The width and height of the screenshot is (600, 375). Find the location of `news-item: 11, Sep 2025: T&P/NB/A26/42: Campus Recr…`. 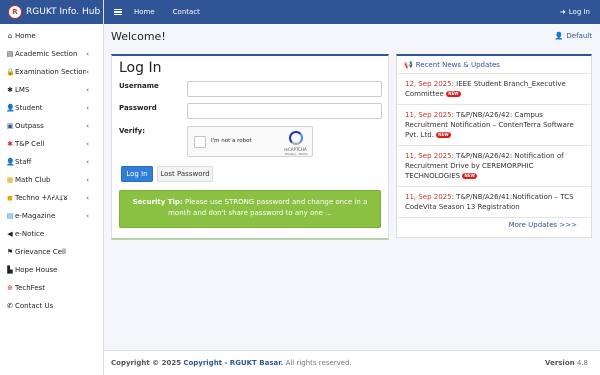

news-item: 11, Sep 2025: T&P/NB/A26/42: Campus Recr… is located at coordinates (494, 125).